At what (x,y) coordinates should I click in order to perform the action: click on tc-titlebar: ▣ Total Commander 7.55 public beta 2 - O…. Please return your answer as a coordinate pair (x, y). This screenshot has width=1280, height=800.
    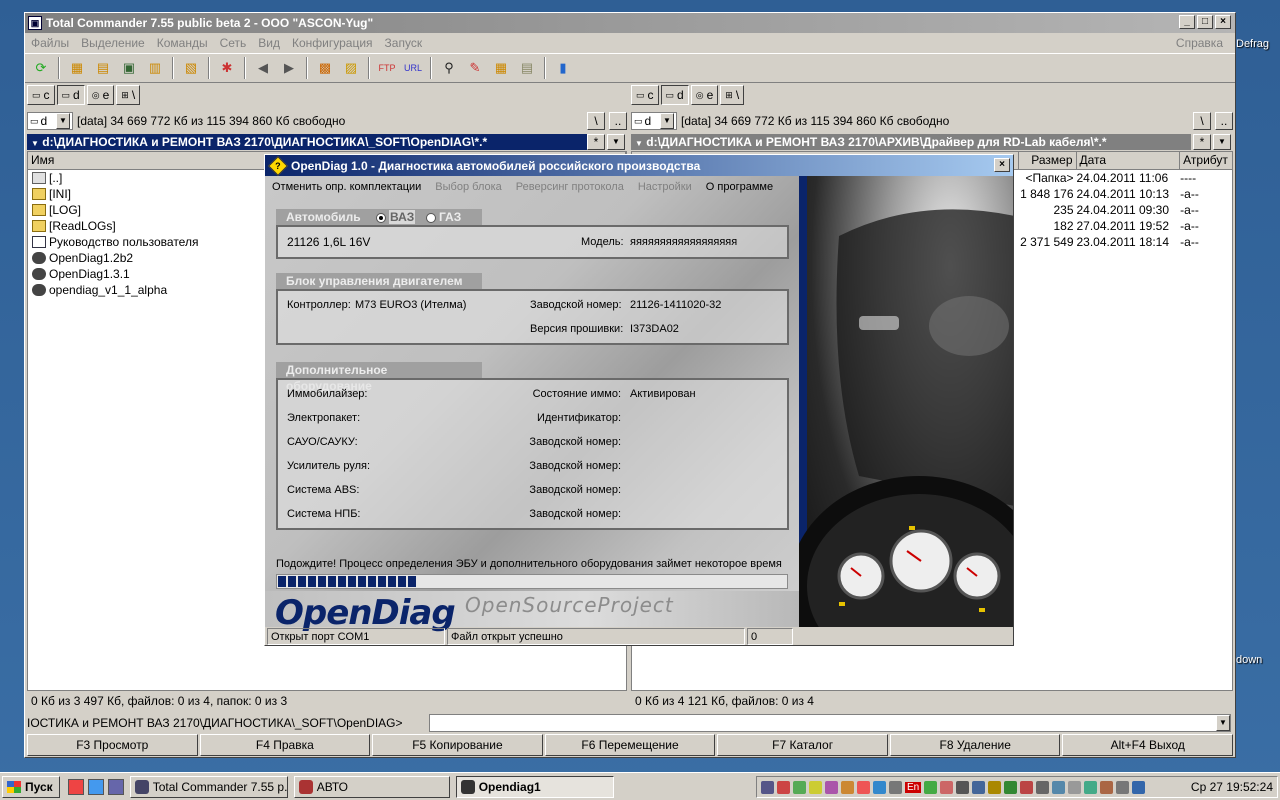
    Looking at the image, I should click on (630, 23).